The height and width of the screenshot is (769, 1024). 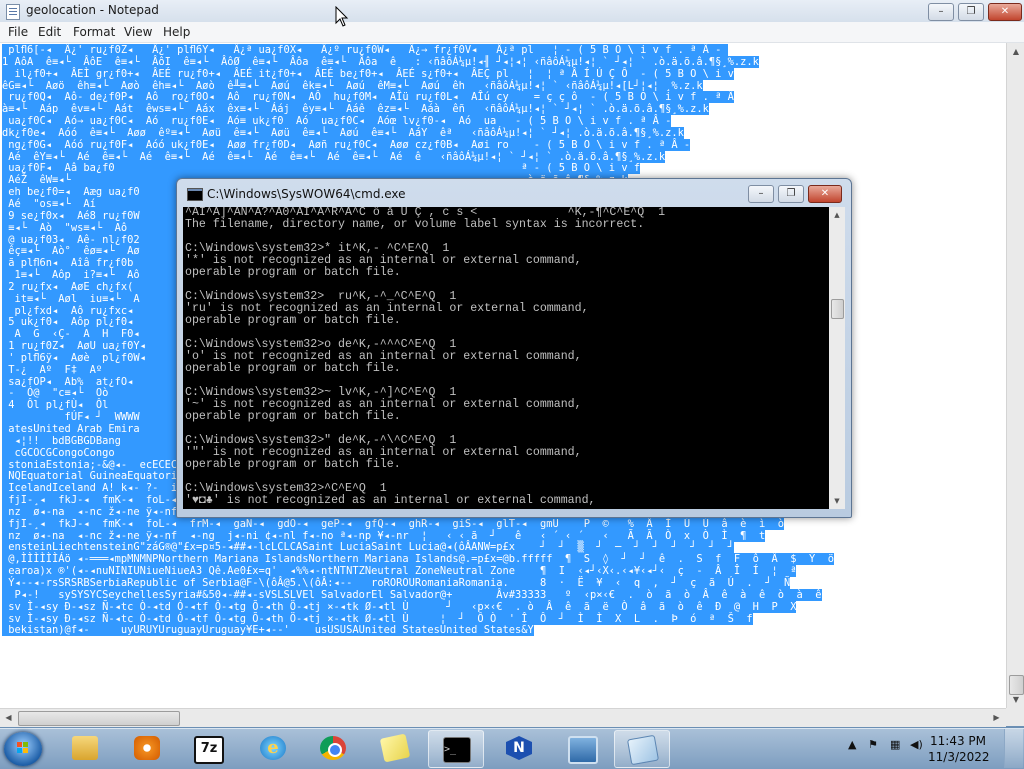 I want to click on scroll-down-icon: ▼, so click(x=1015, y=699).